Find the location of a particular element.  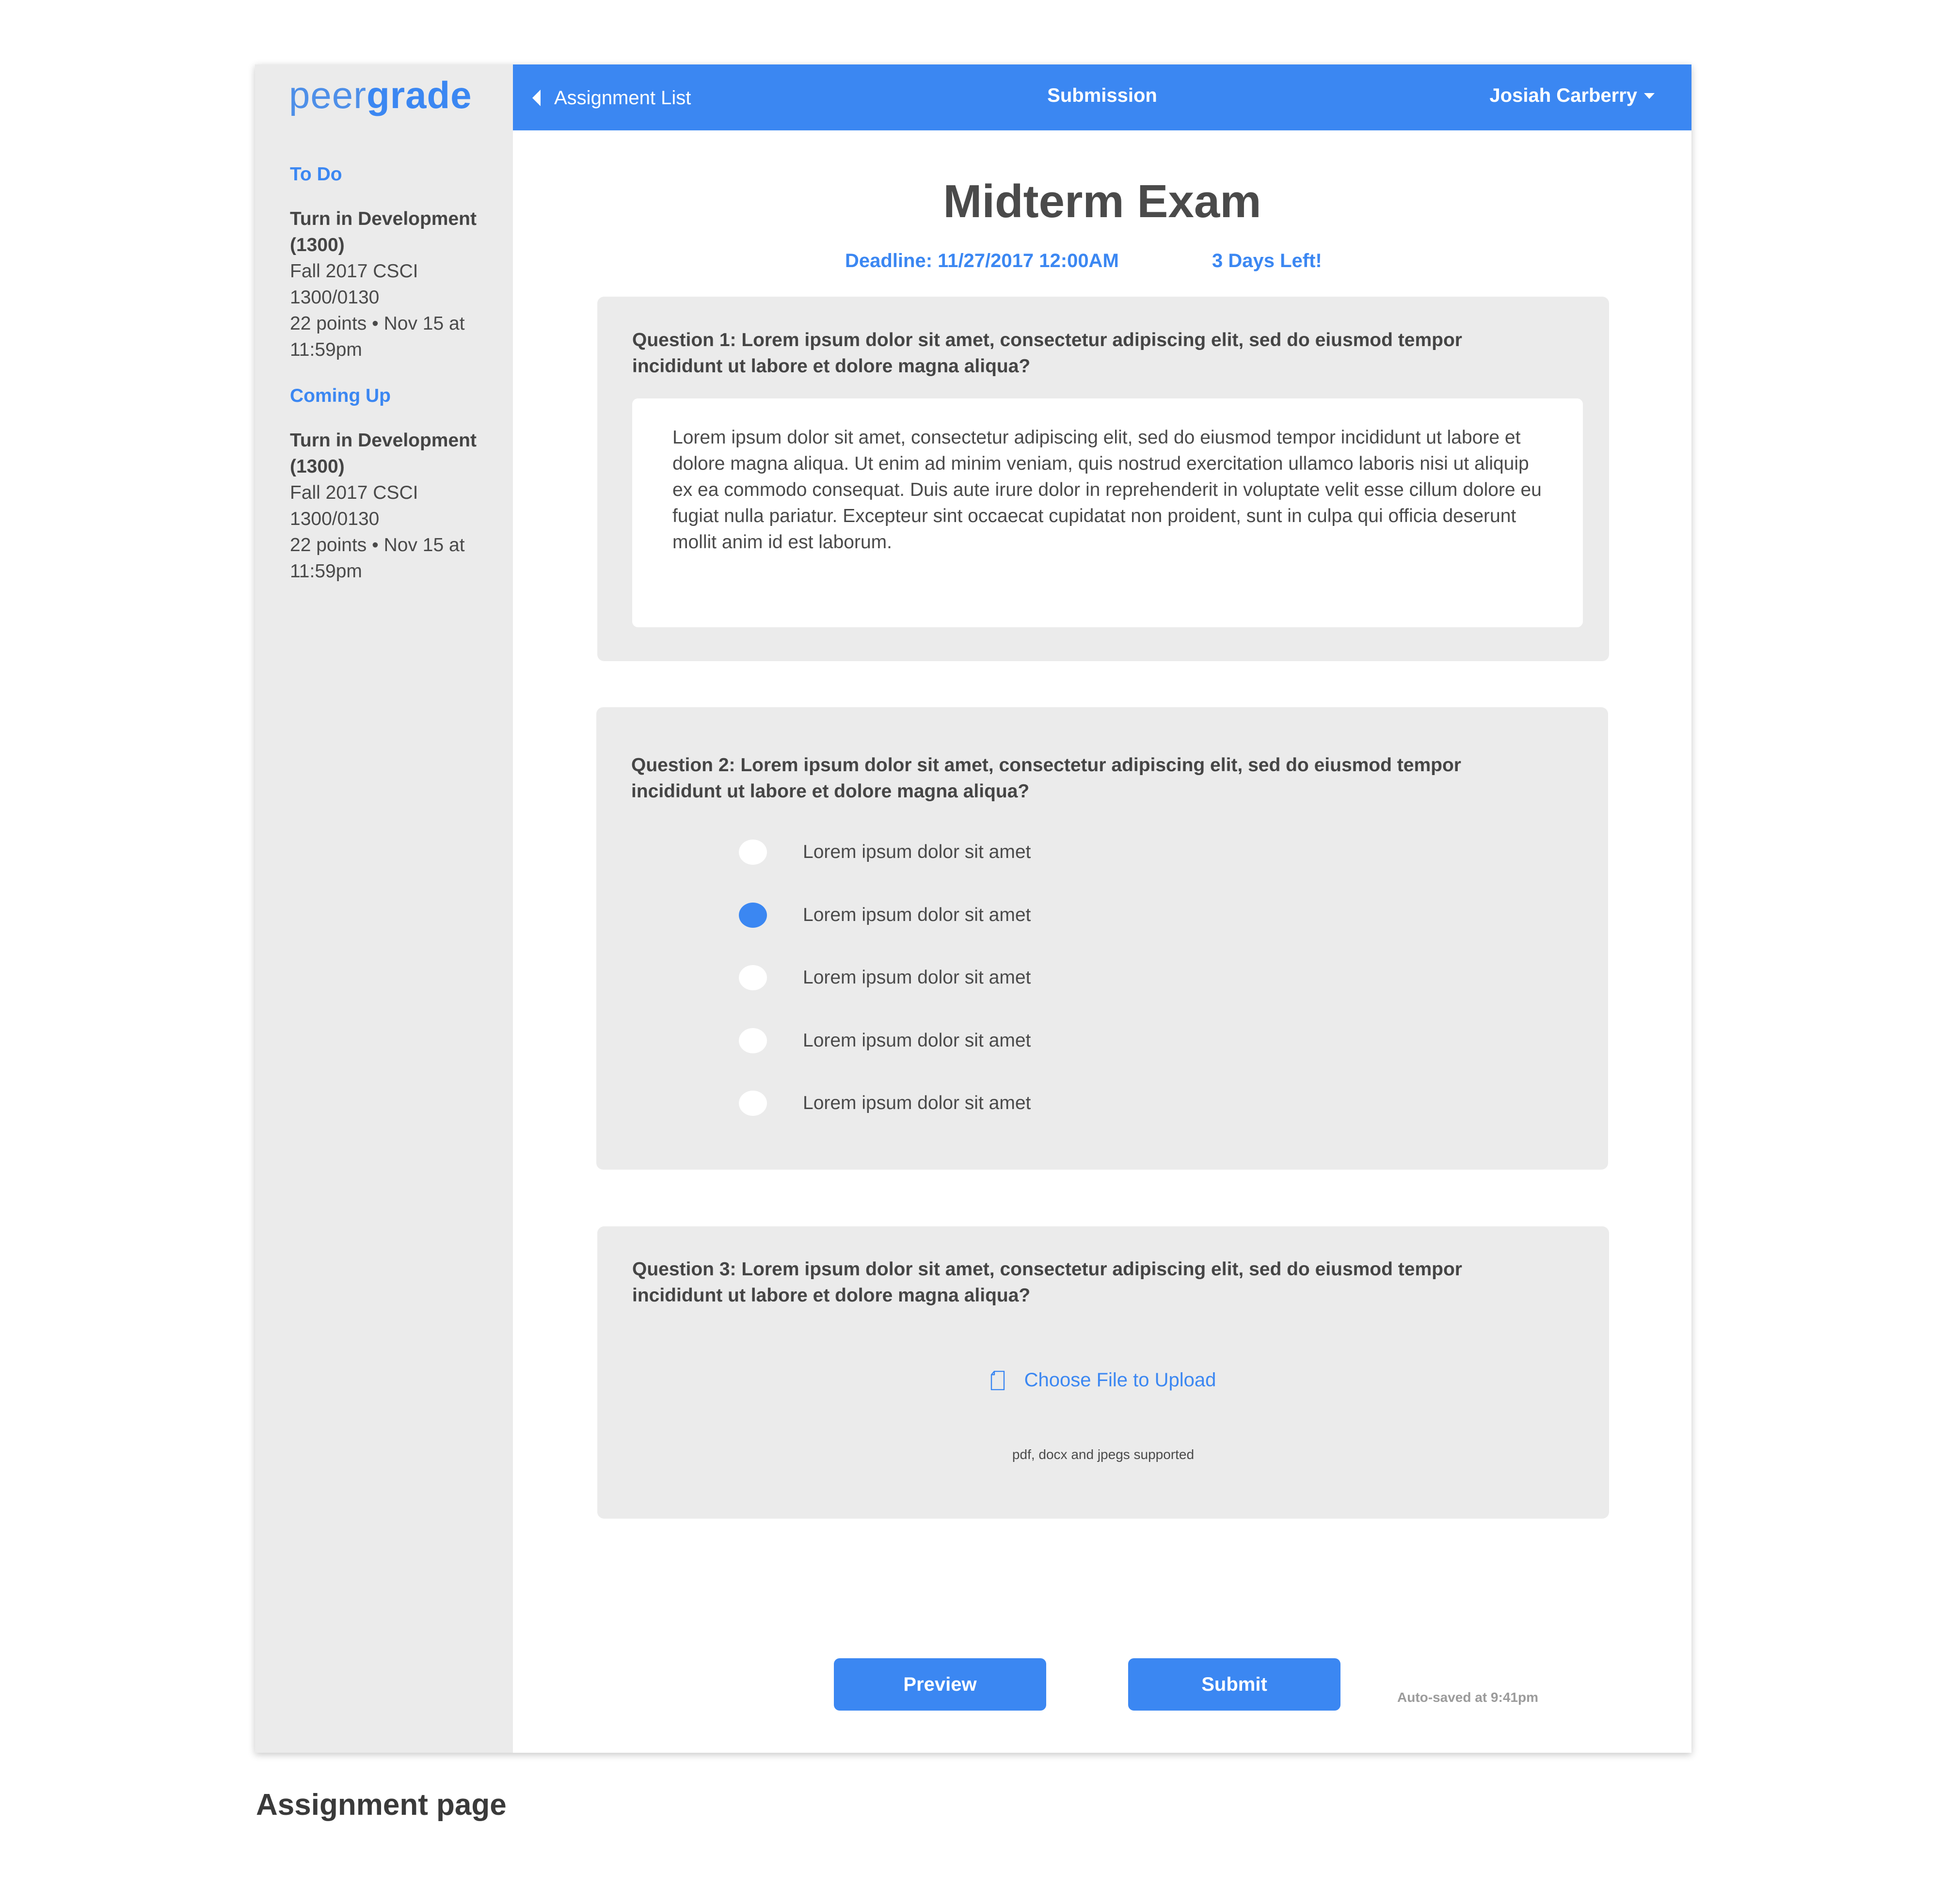

user-menu: Josiah Carberry is located at coordinates (1572, 96).